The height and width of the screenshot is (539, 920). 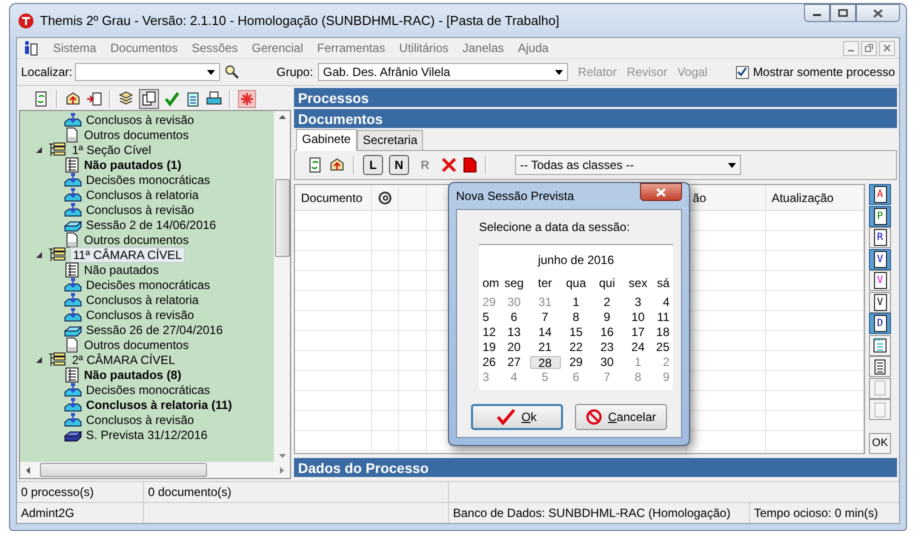 I want to click on calendar-day: 22, so click(x=576, y=347).